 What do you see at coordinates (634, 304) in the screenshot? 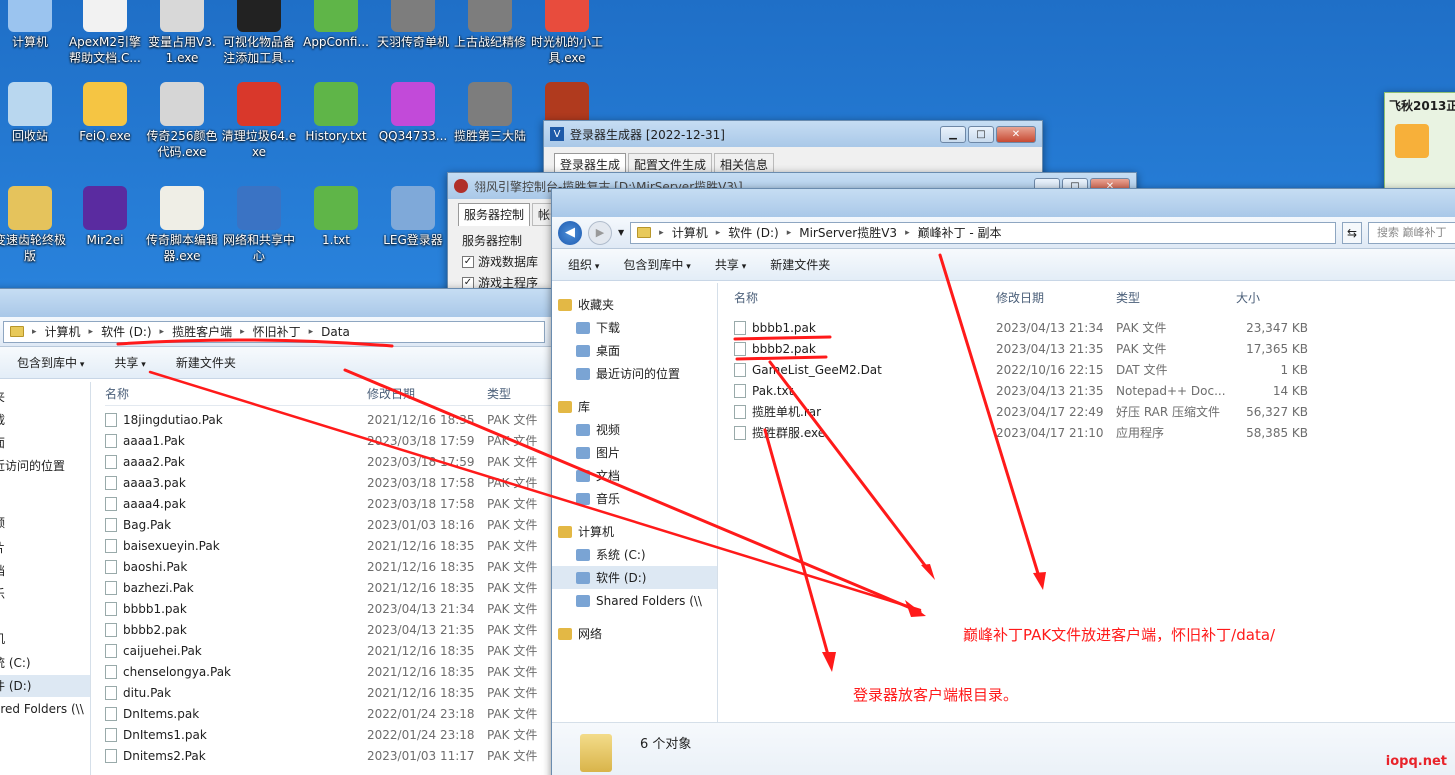
I see `nav-group: 收藏夹` at bounding box center [634, 304].